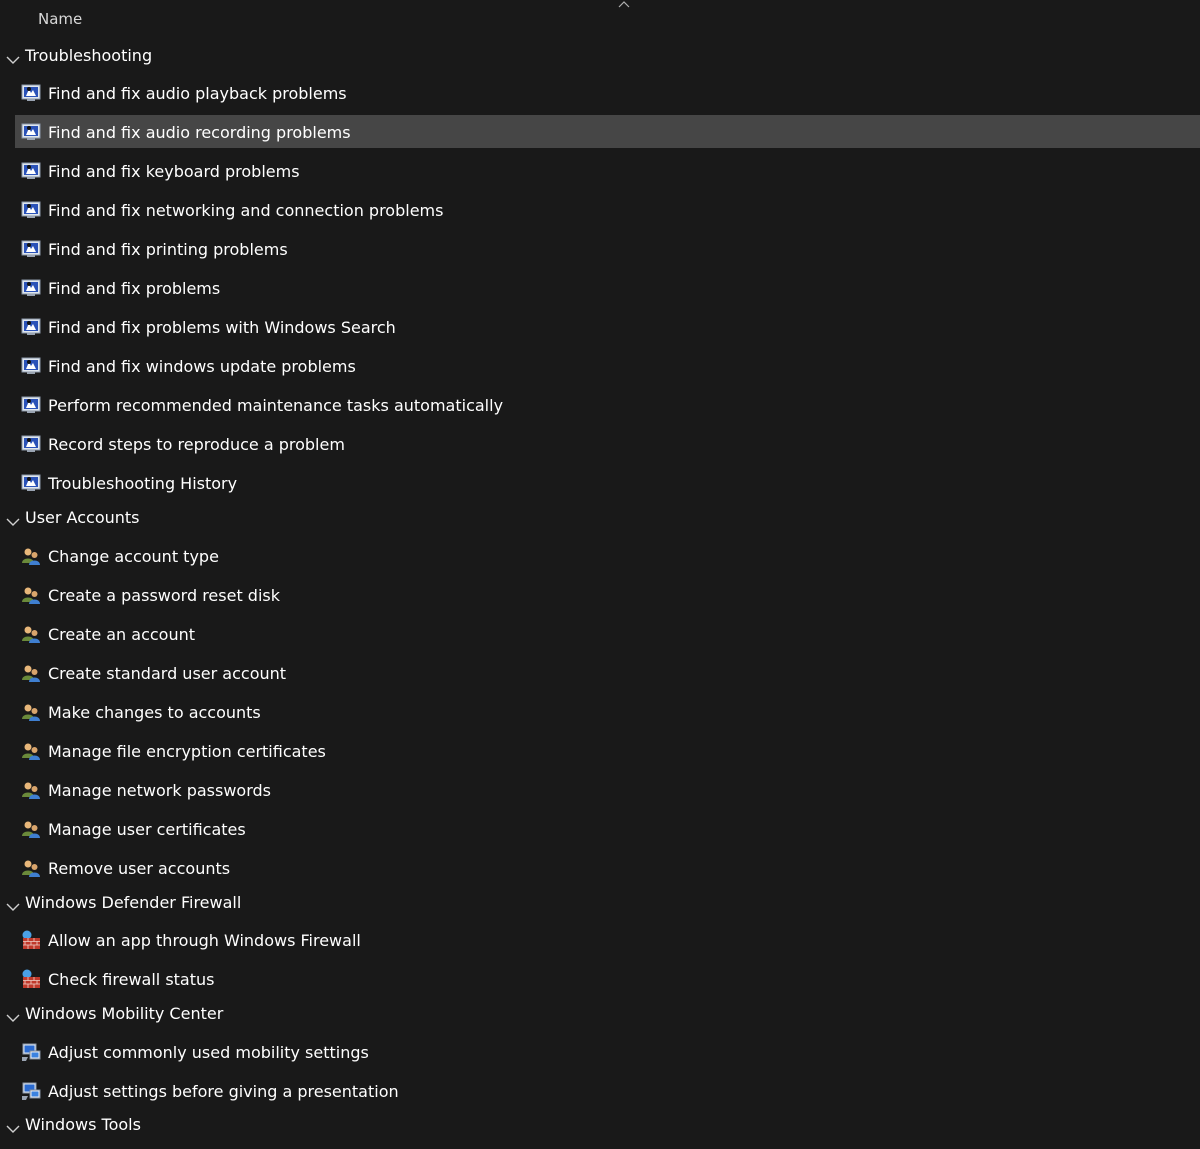  What do you see at coordinates (600, 903) in the screenshot?
I see `group-header-windows-defender-firewall: Windows Defender Firewall` at bounding box center [600, 903].